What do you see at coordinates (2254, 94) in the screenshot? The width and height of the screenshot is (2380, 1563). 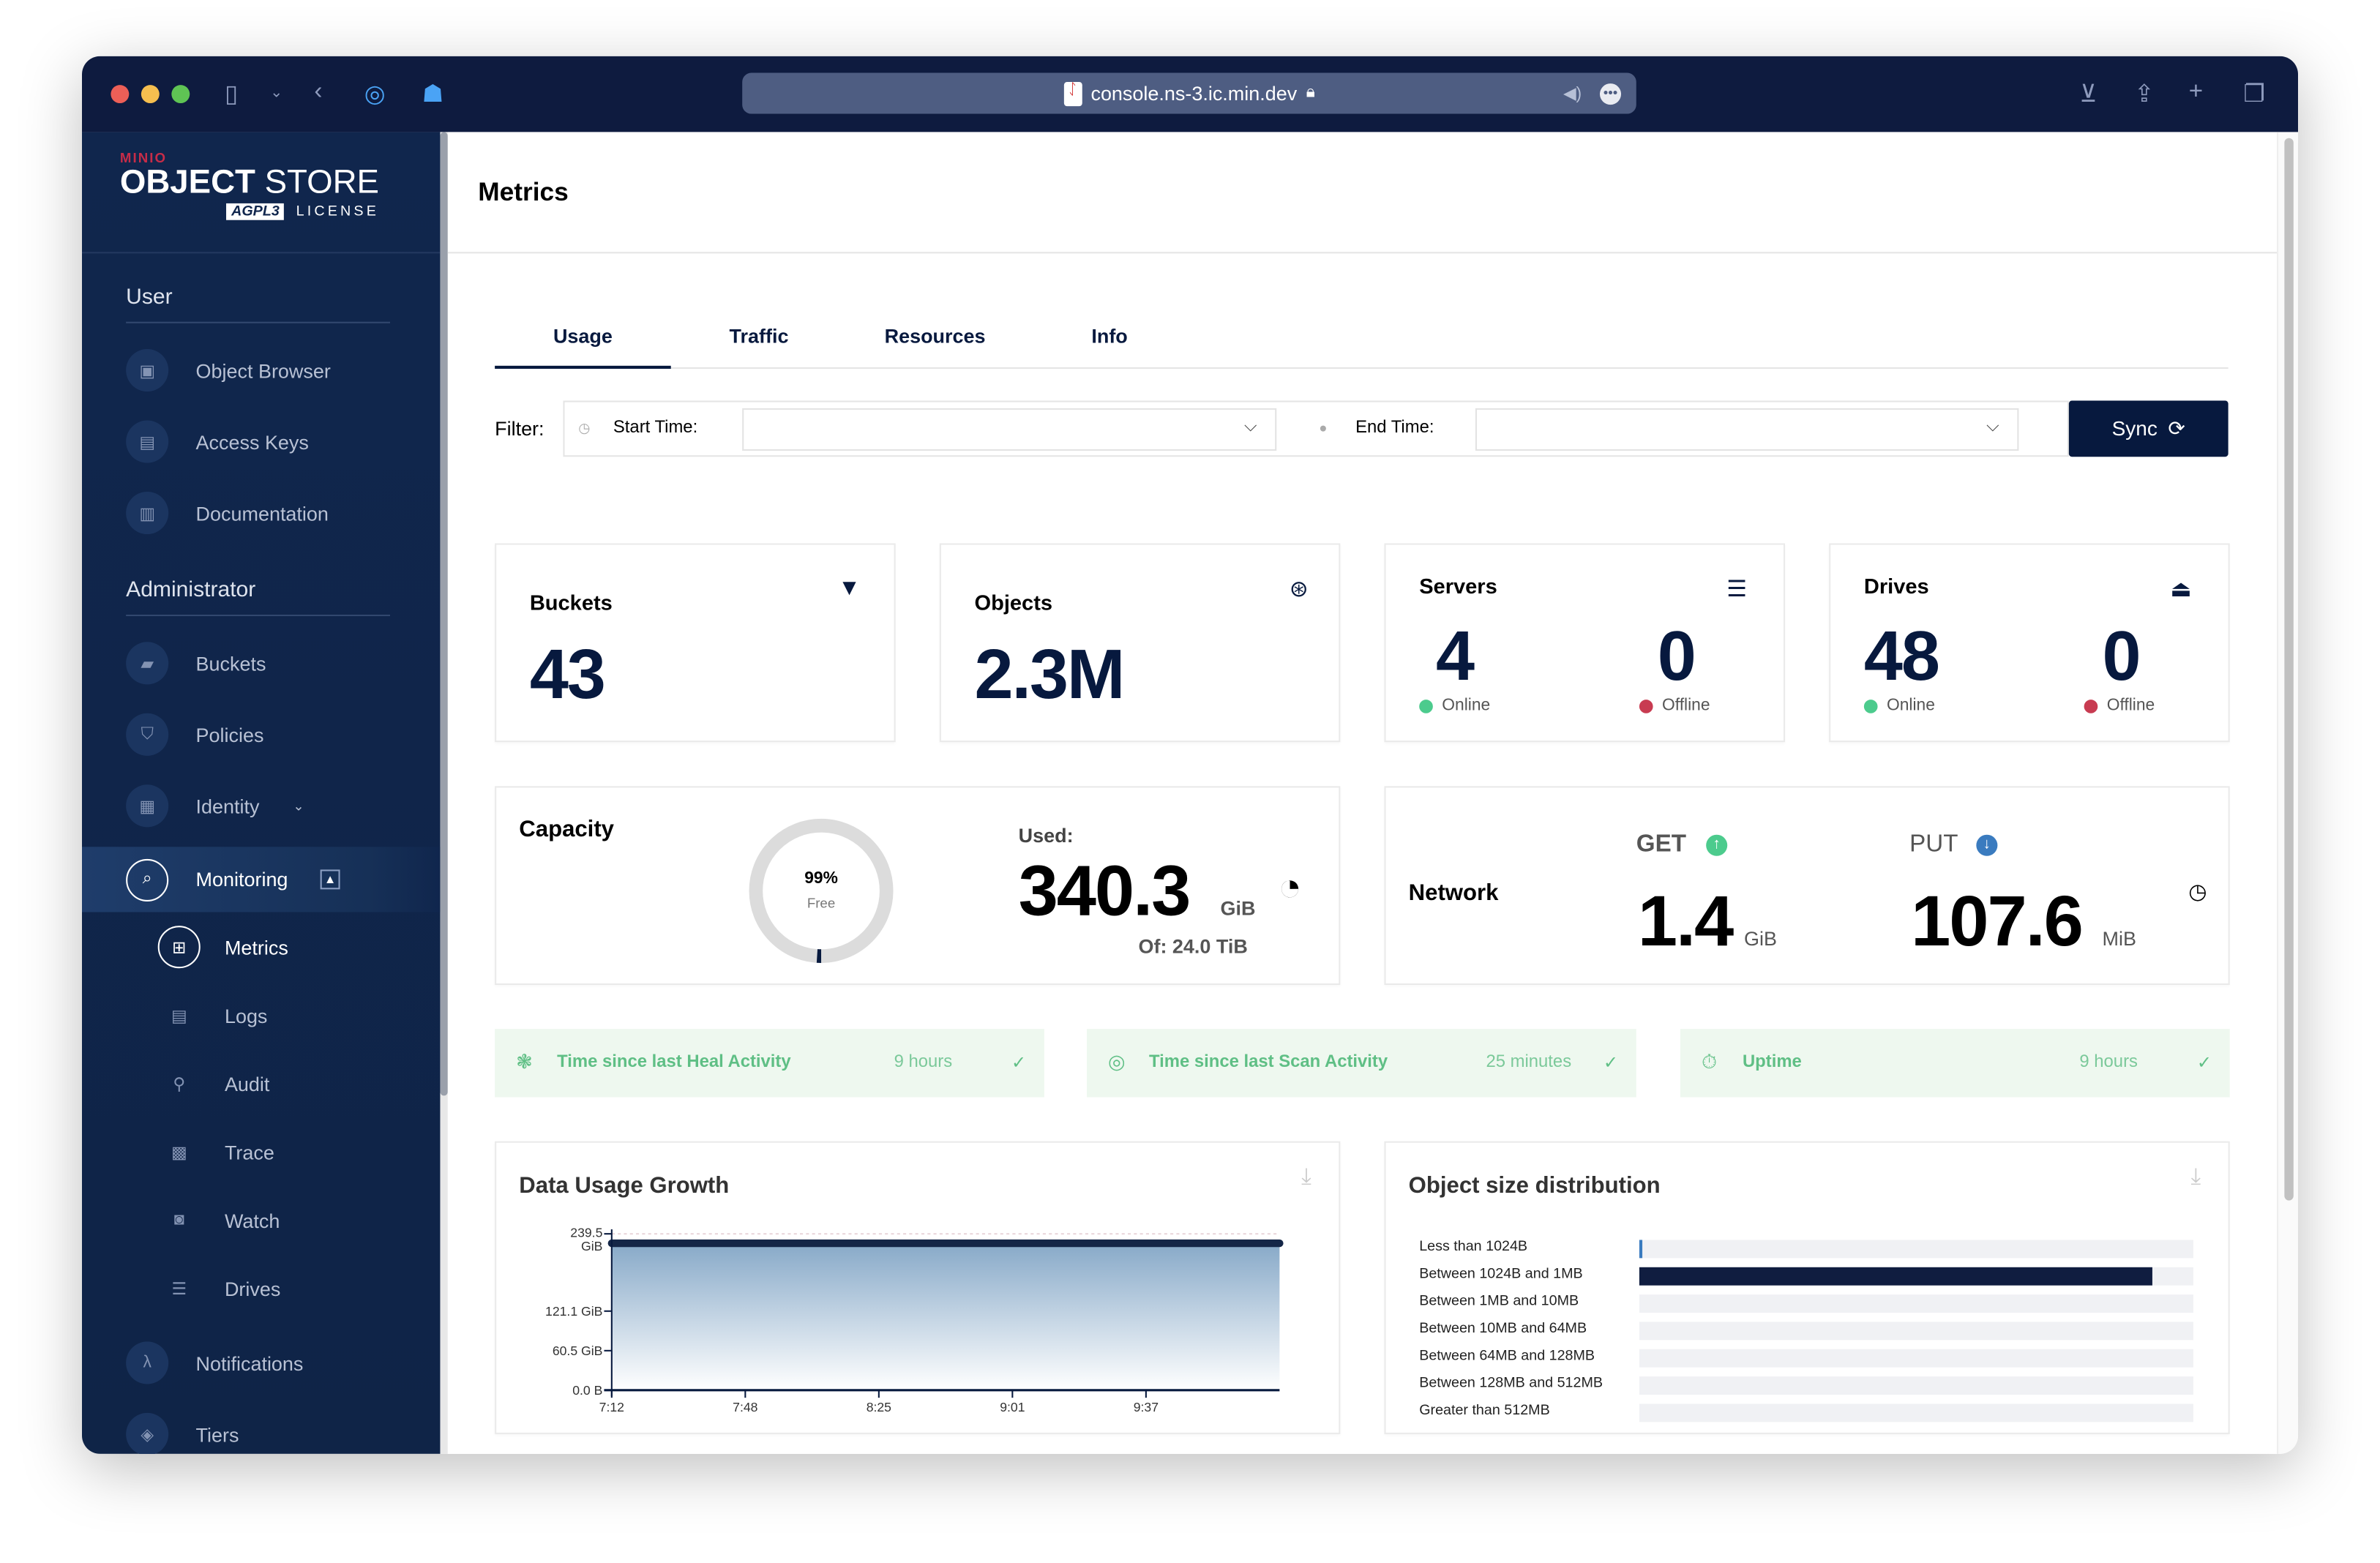 I see `tab-overview-icon: ❐` at bounding box center [2254, 94].